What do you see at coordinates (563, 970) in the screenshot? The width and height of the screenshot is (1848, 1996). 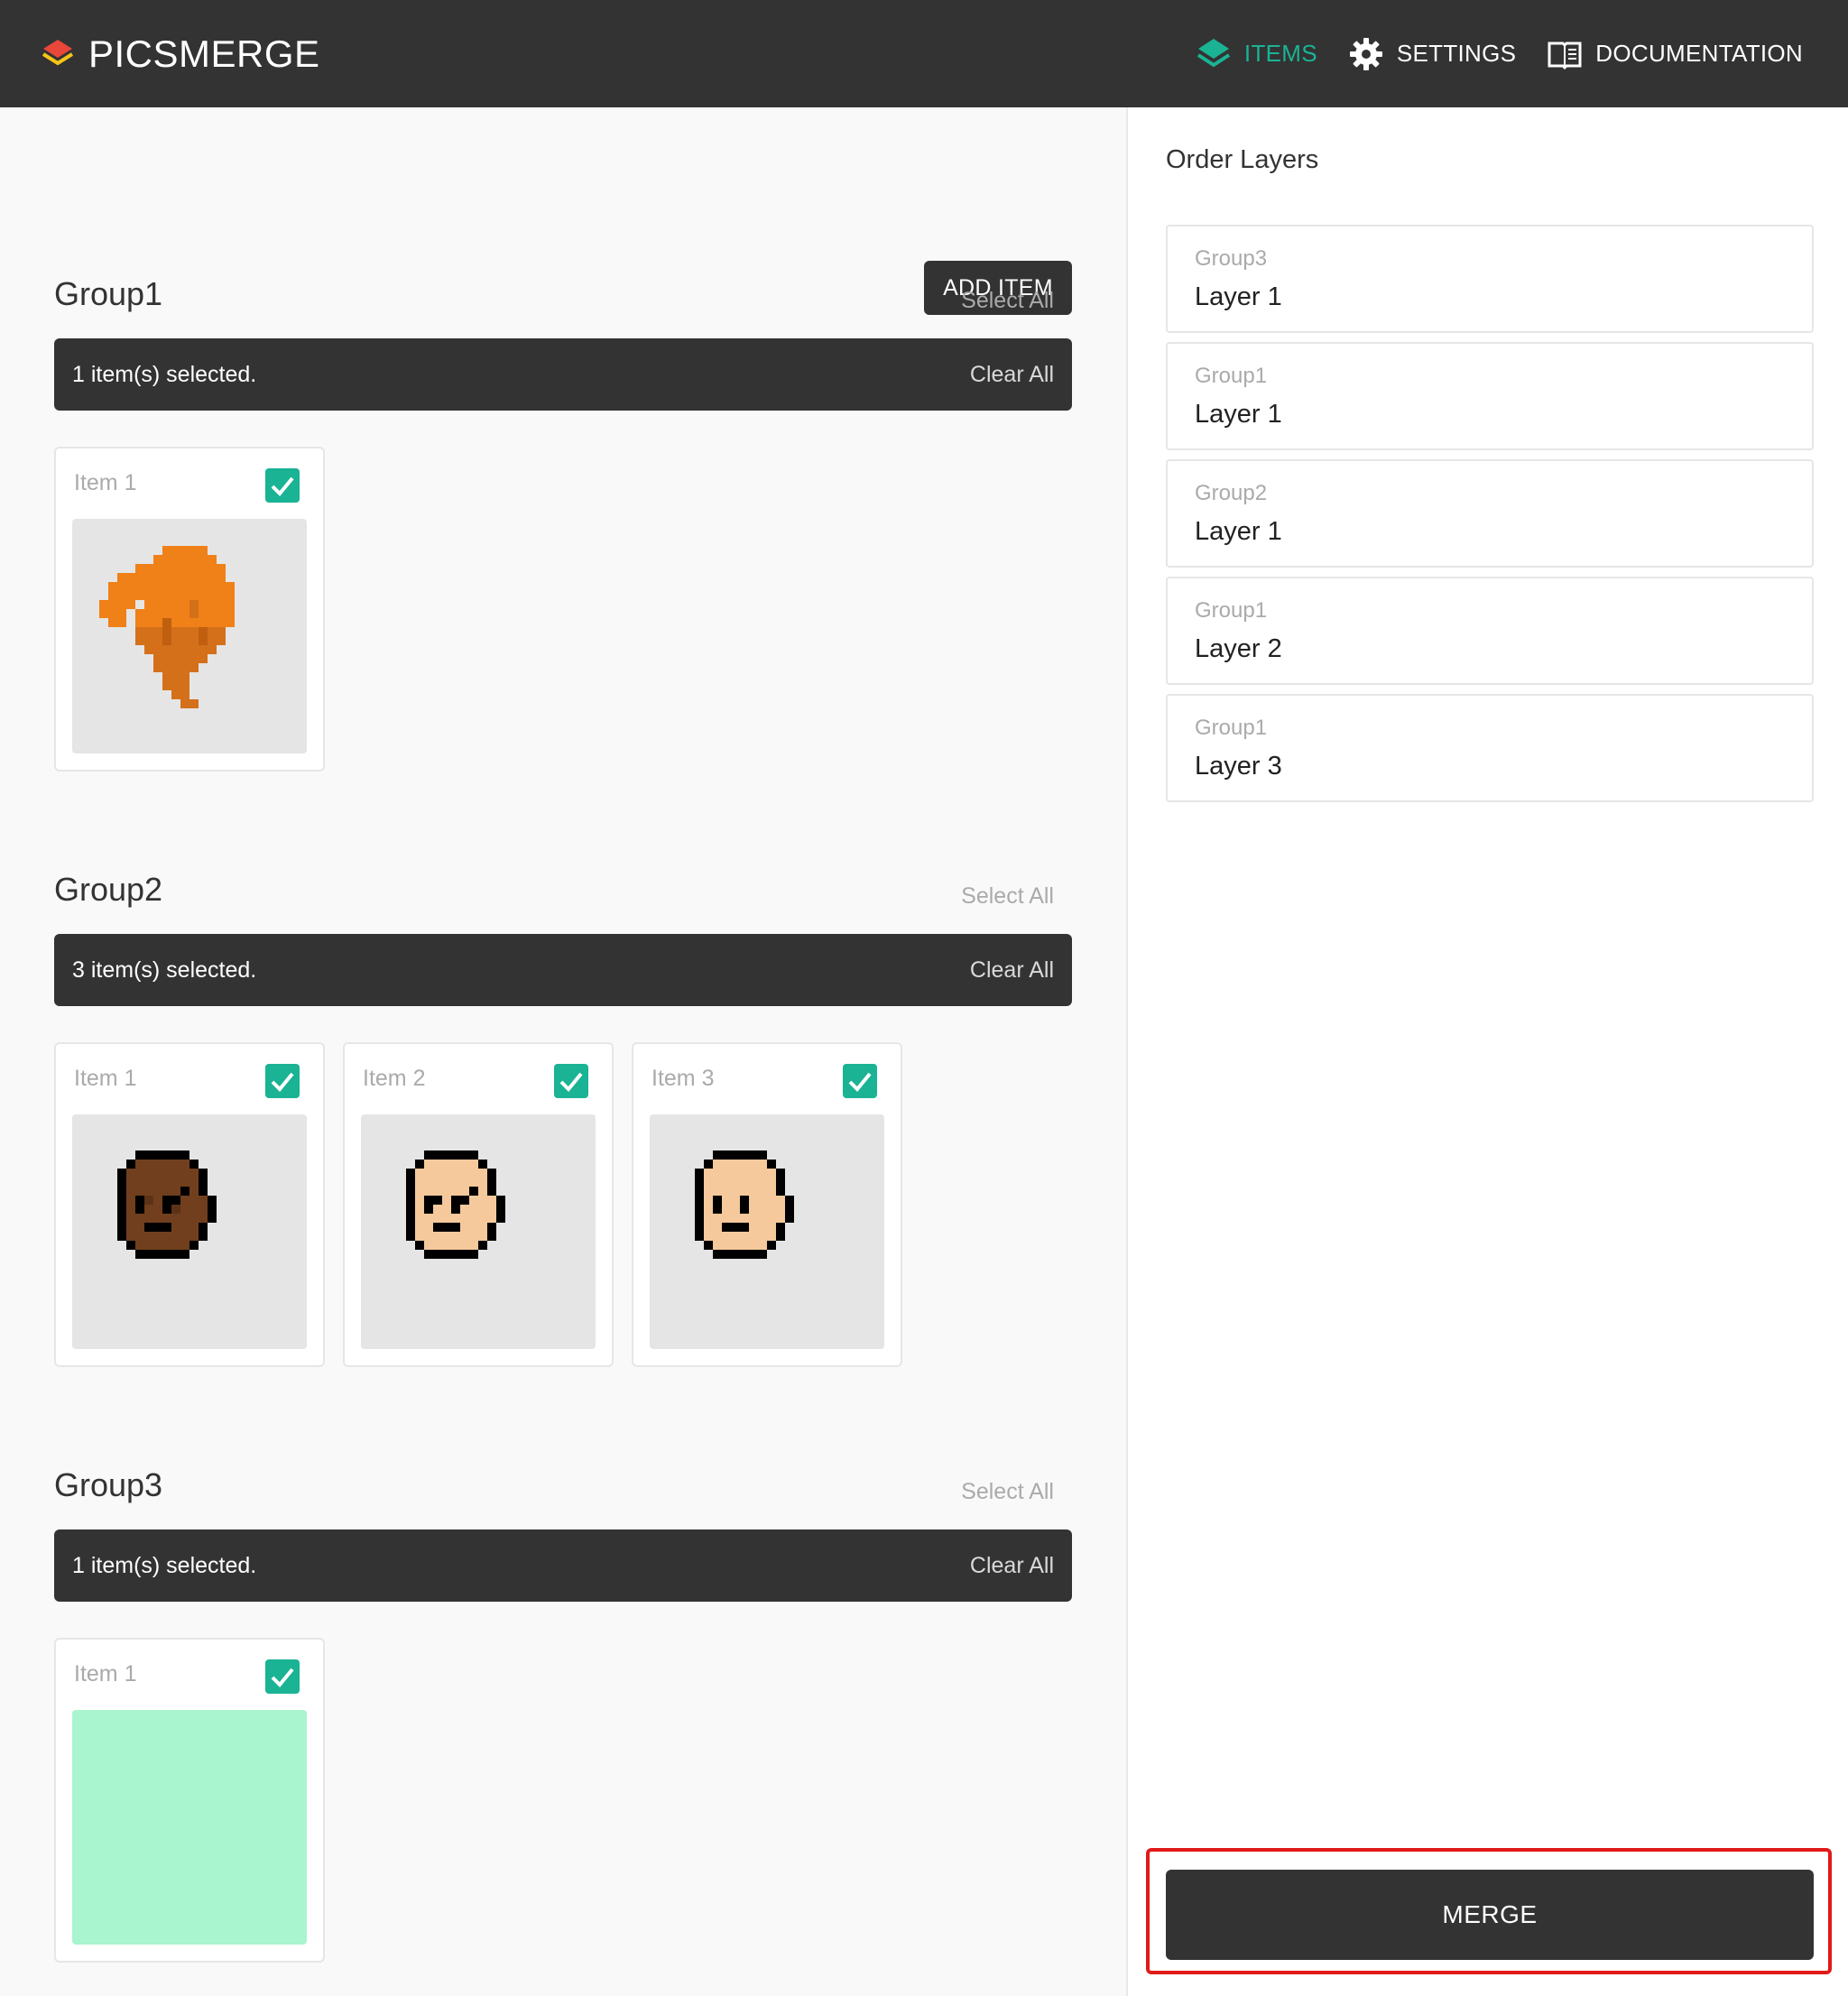 I see `selection-bar: 3 item(s) selected. Clear All` at bounding box center [563, 970].